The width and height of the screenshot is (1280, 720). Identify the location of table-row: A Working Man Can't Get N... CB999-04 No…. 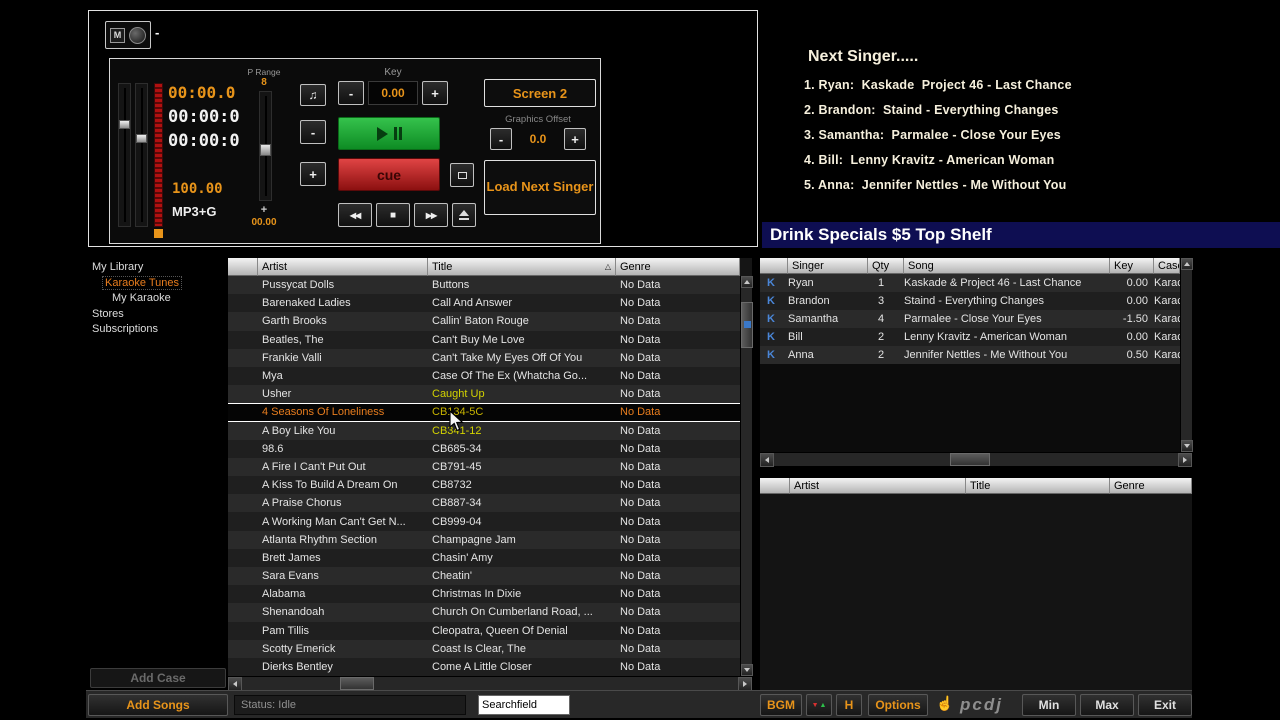
(484, 521).